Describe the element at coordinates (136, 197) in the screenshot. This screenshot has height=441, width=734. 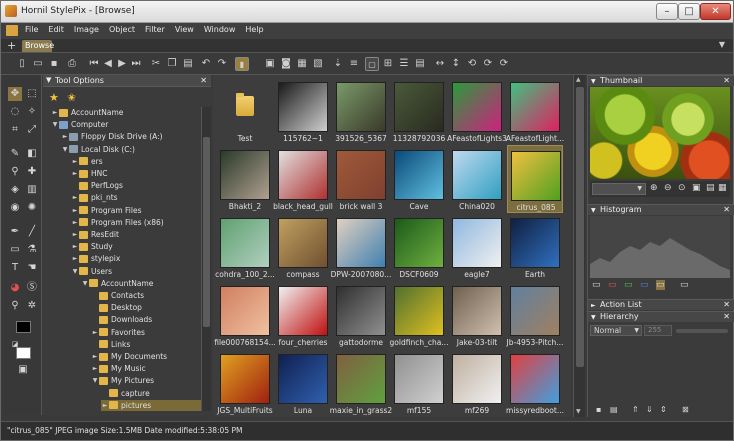
I see `tree-item: ► pki_nts` at that location.